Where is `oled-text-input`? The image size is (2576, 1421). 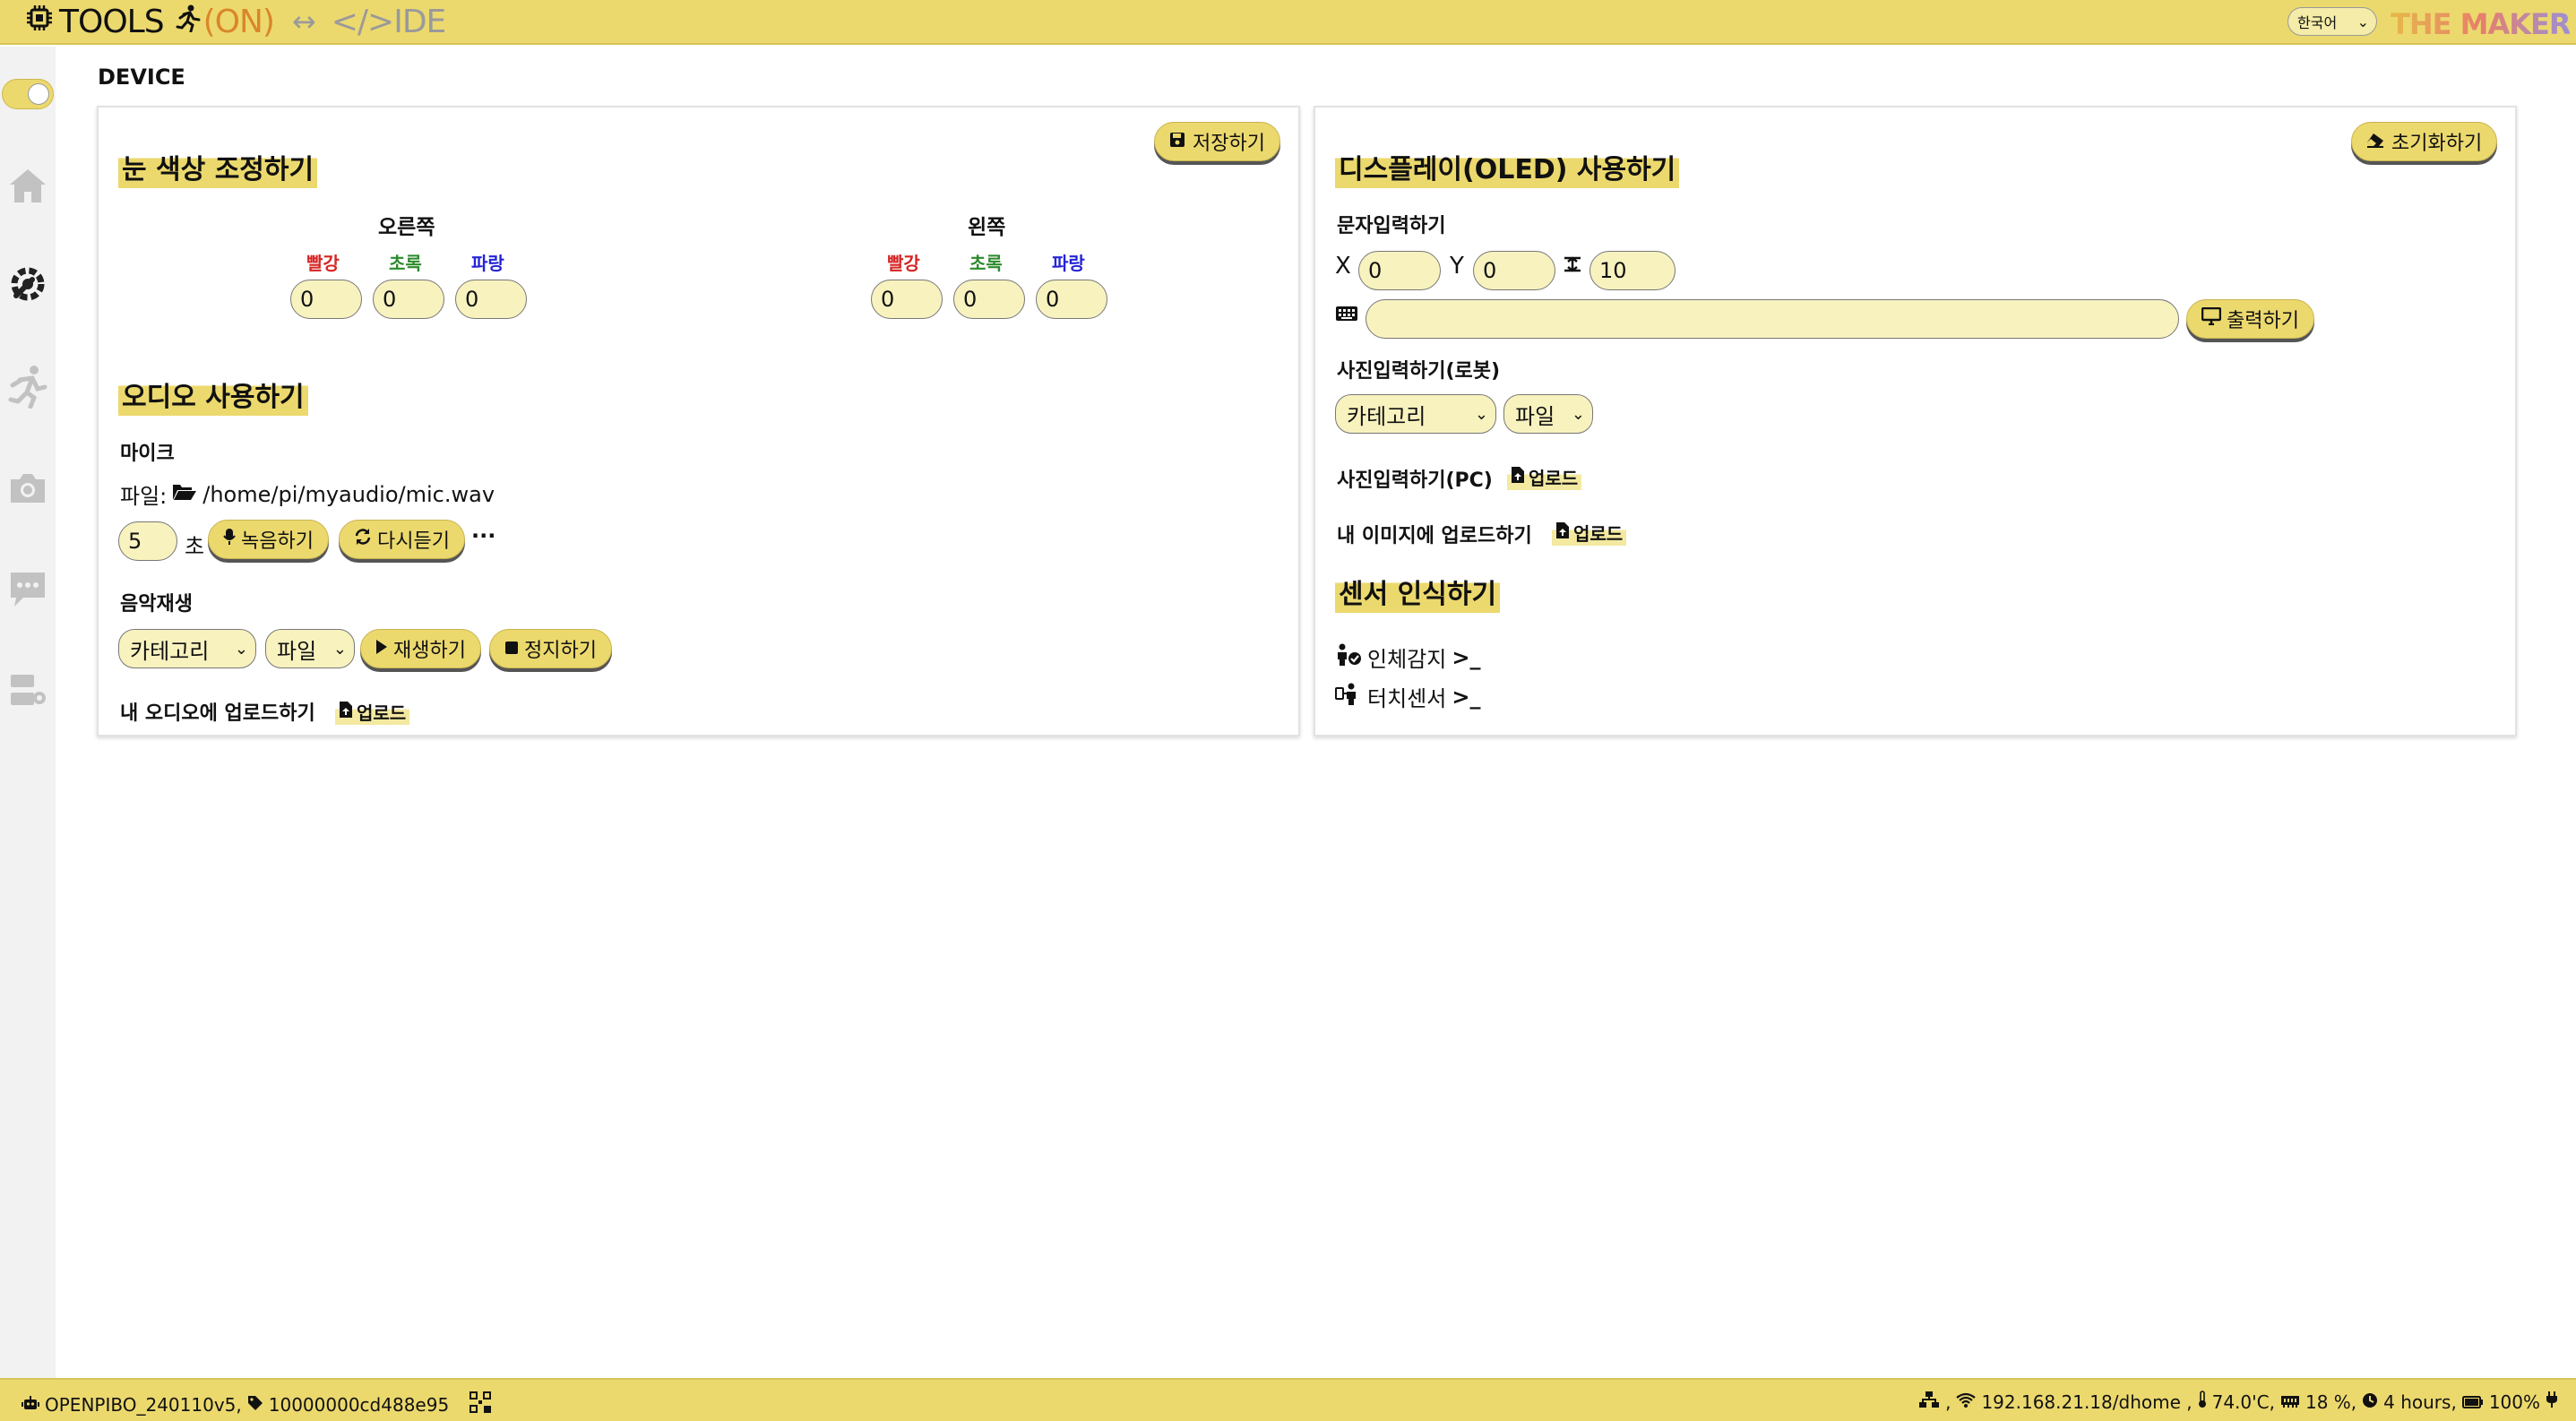 oled-text-input is located at coordinates (1772, 319).